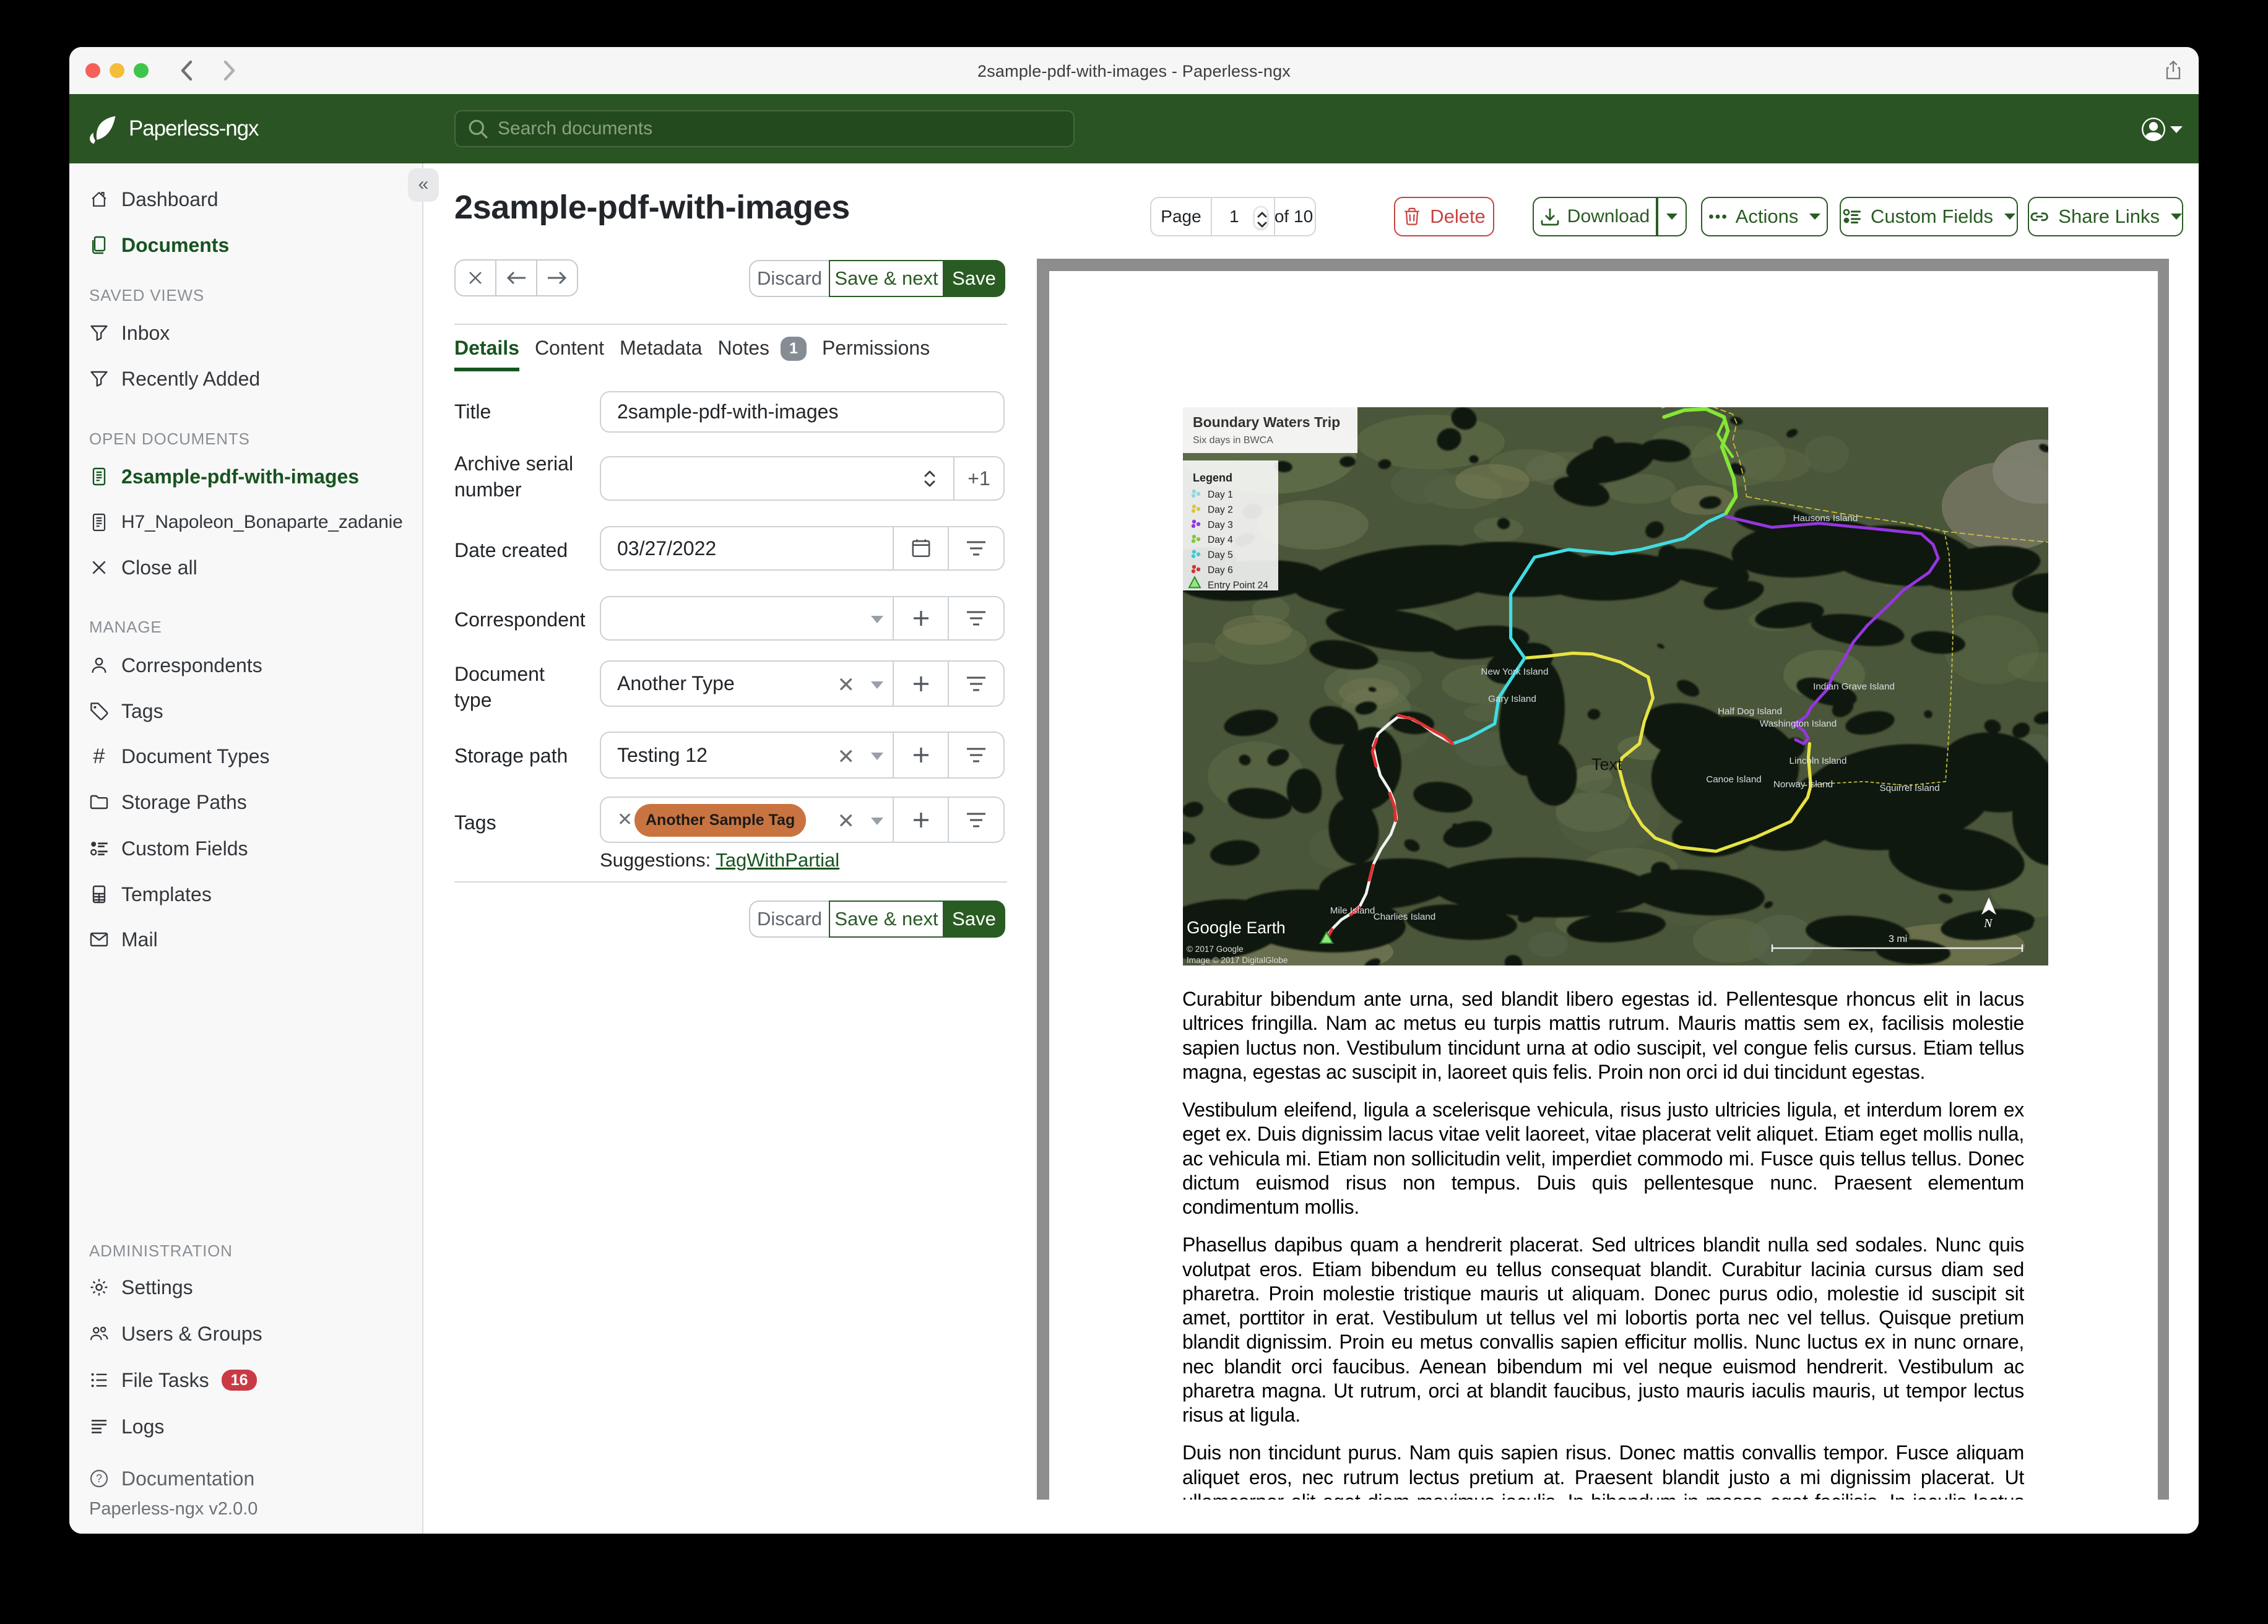  I want to click on svg-text: Entry Point 24, so click(1238, 585).